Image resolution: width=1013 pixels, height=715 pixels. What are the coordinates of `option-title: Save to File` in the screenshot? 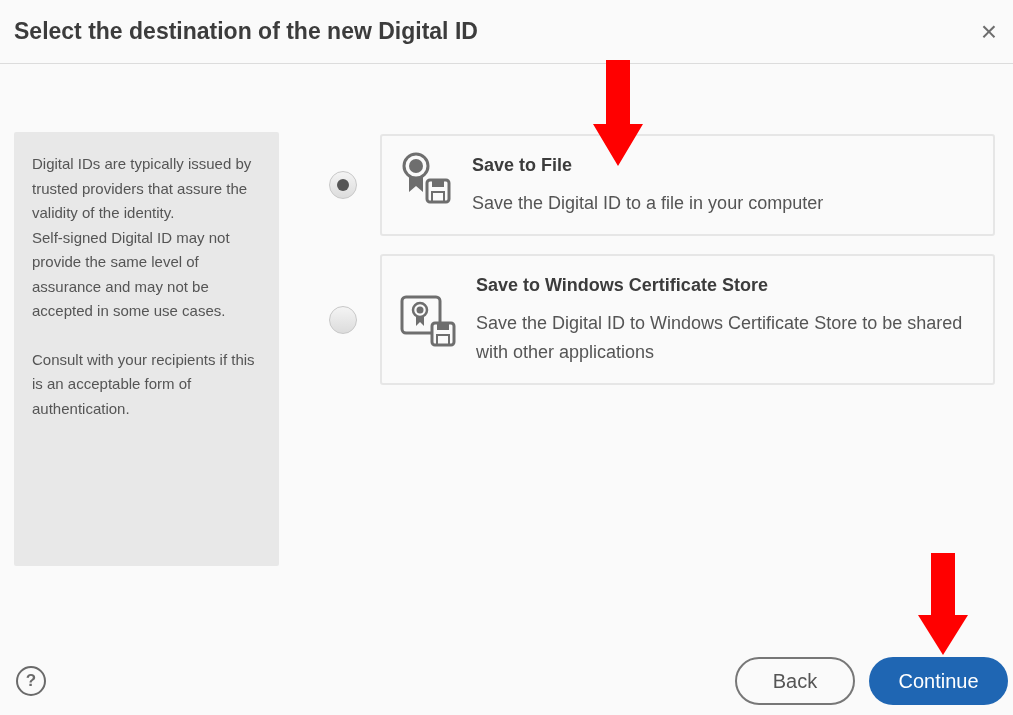 It's located at (523, 165).